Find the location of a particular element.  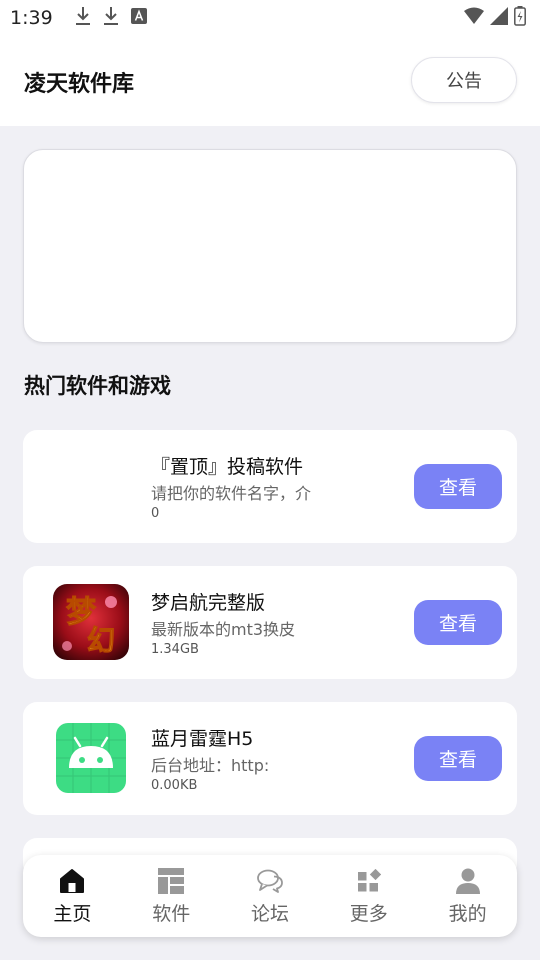

bottom-nav: 主页 软件 论坛 更多 我的 is located at coordinates (270, 896).